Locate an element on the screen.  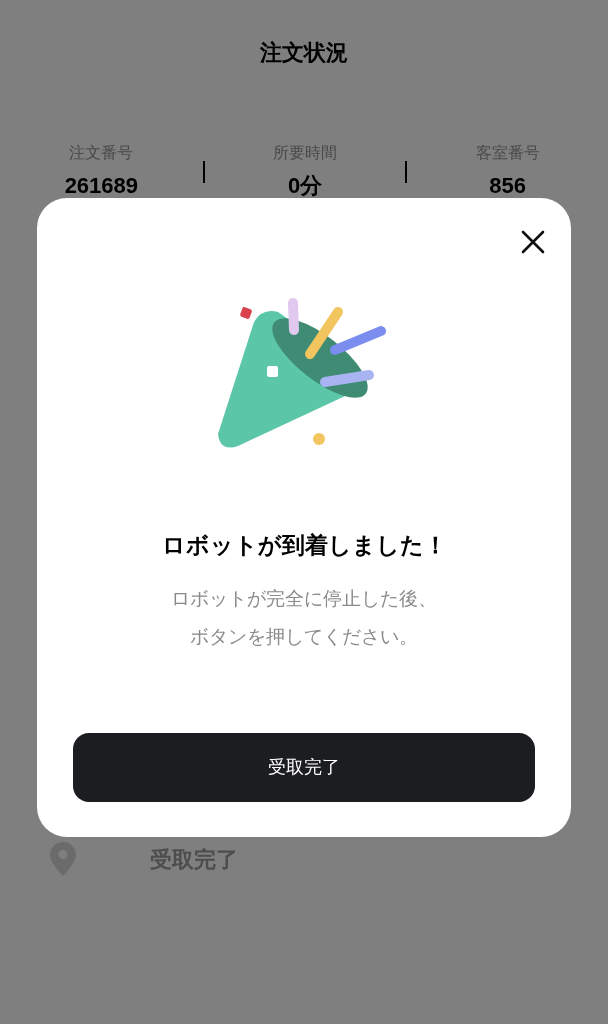
dialog-message: ボタンを押してください。 is located at coordinates (304, 637).